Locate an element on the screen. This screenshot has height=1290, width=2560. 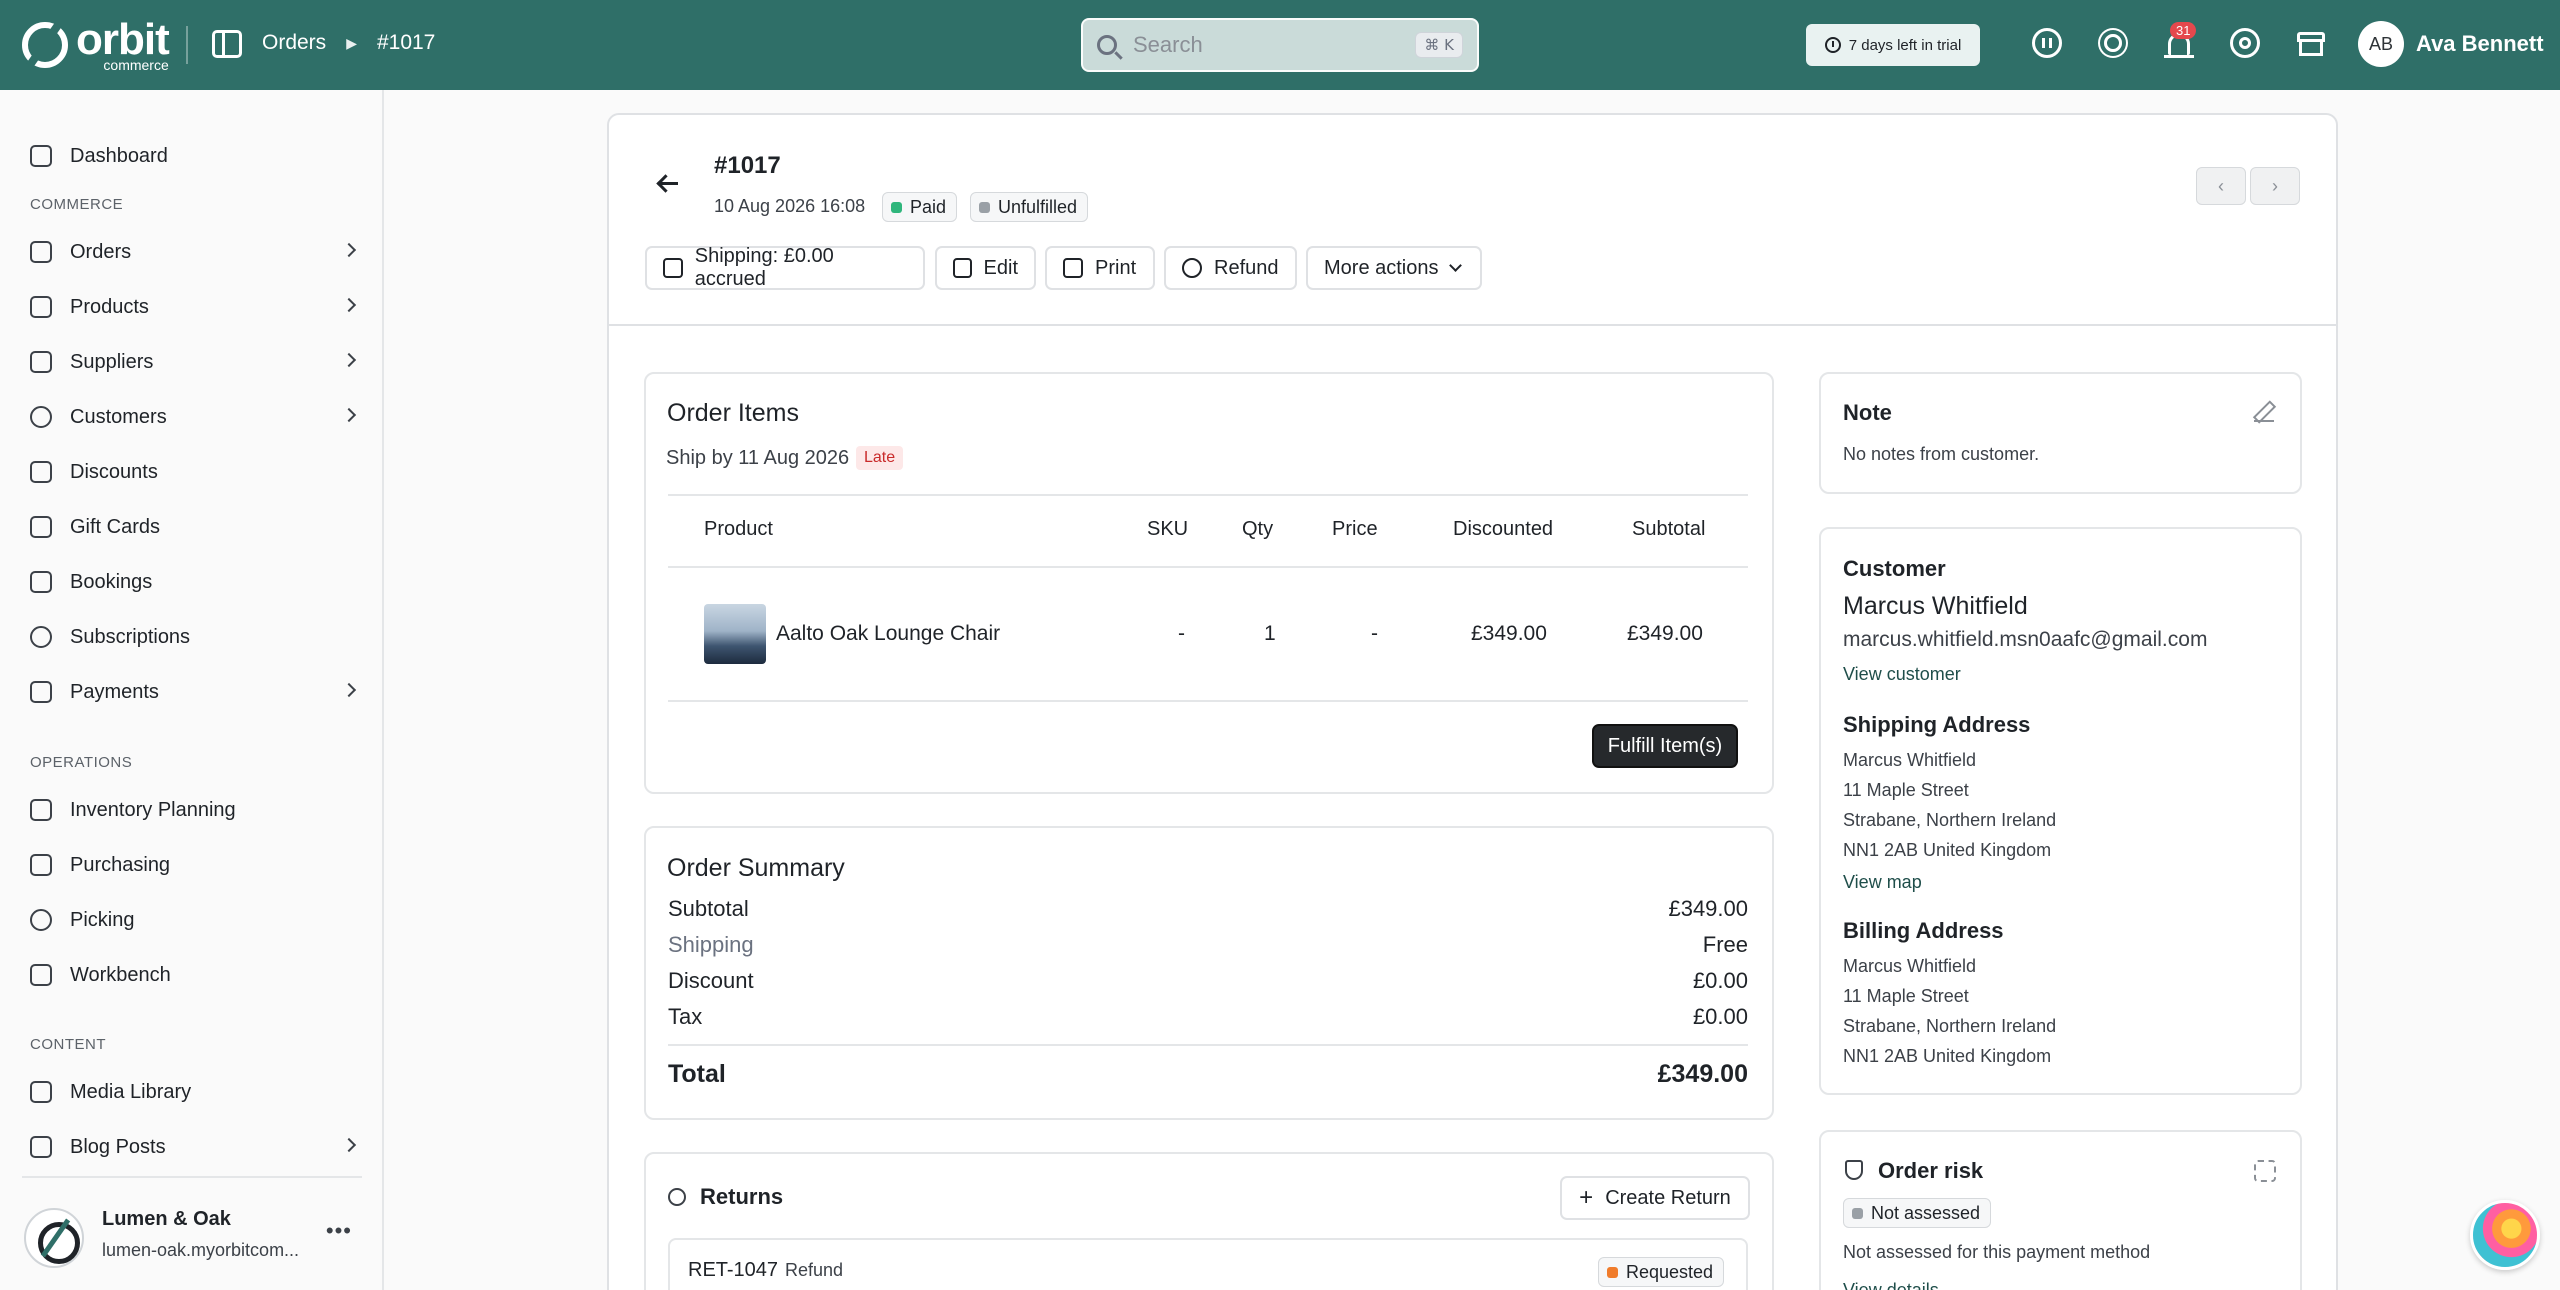
section-content: CONTENT is located at coordinates (68, 1044).